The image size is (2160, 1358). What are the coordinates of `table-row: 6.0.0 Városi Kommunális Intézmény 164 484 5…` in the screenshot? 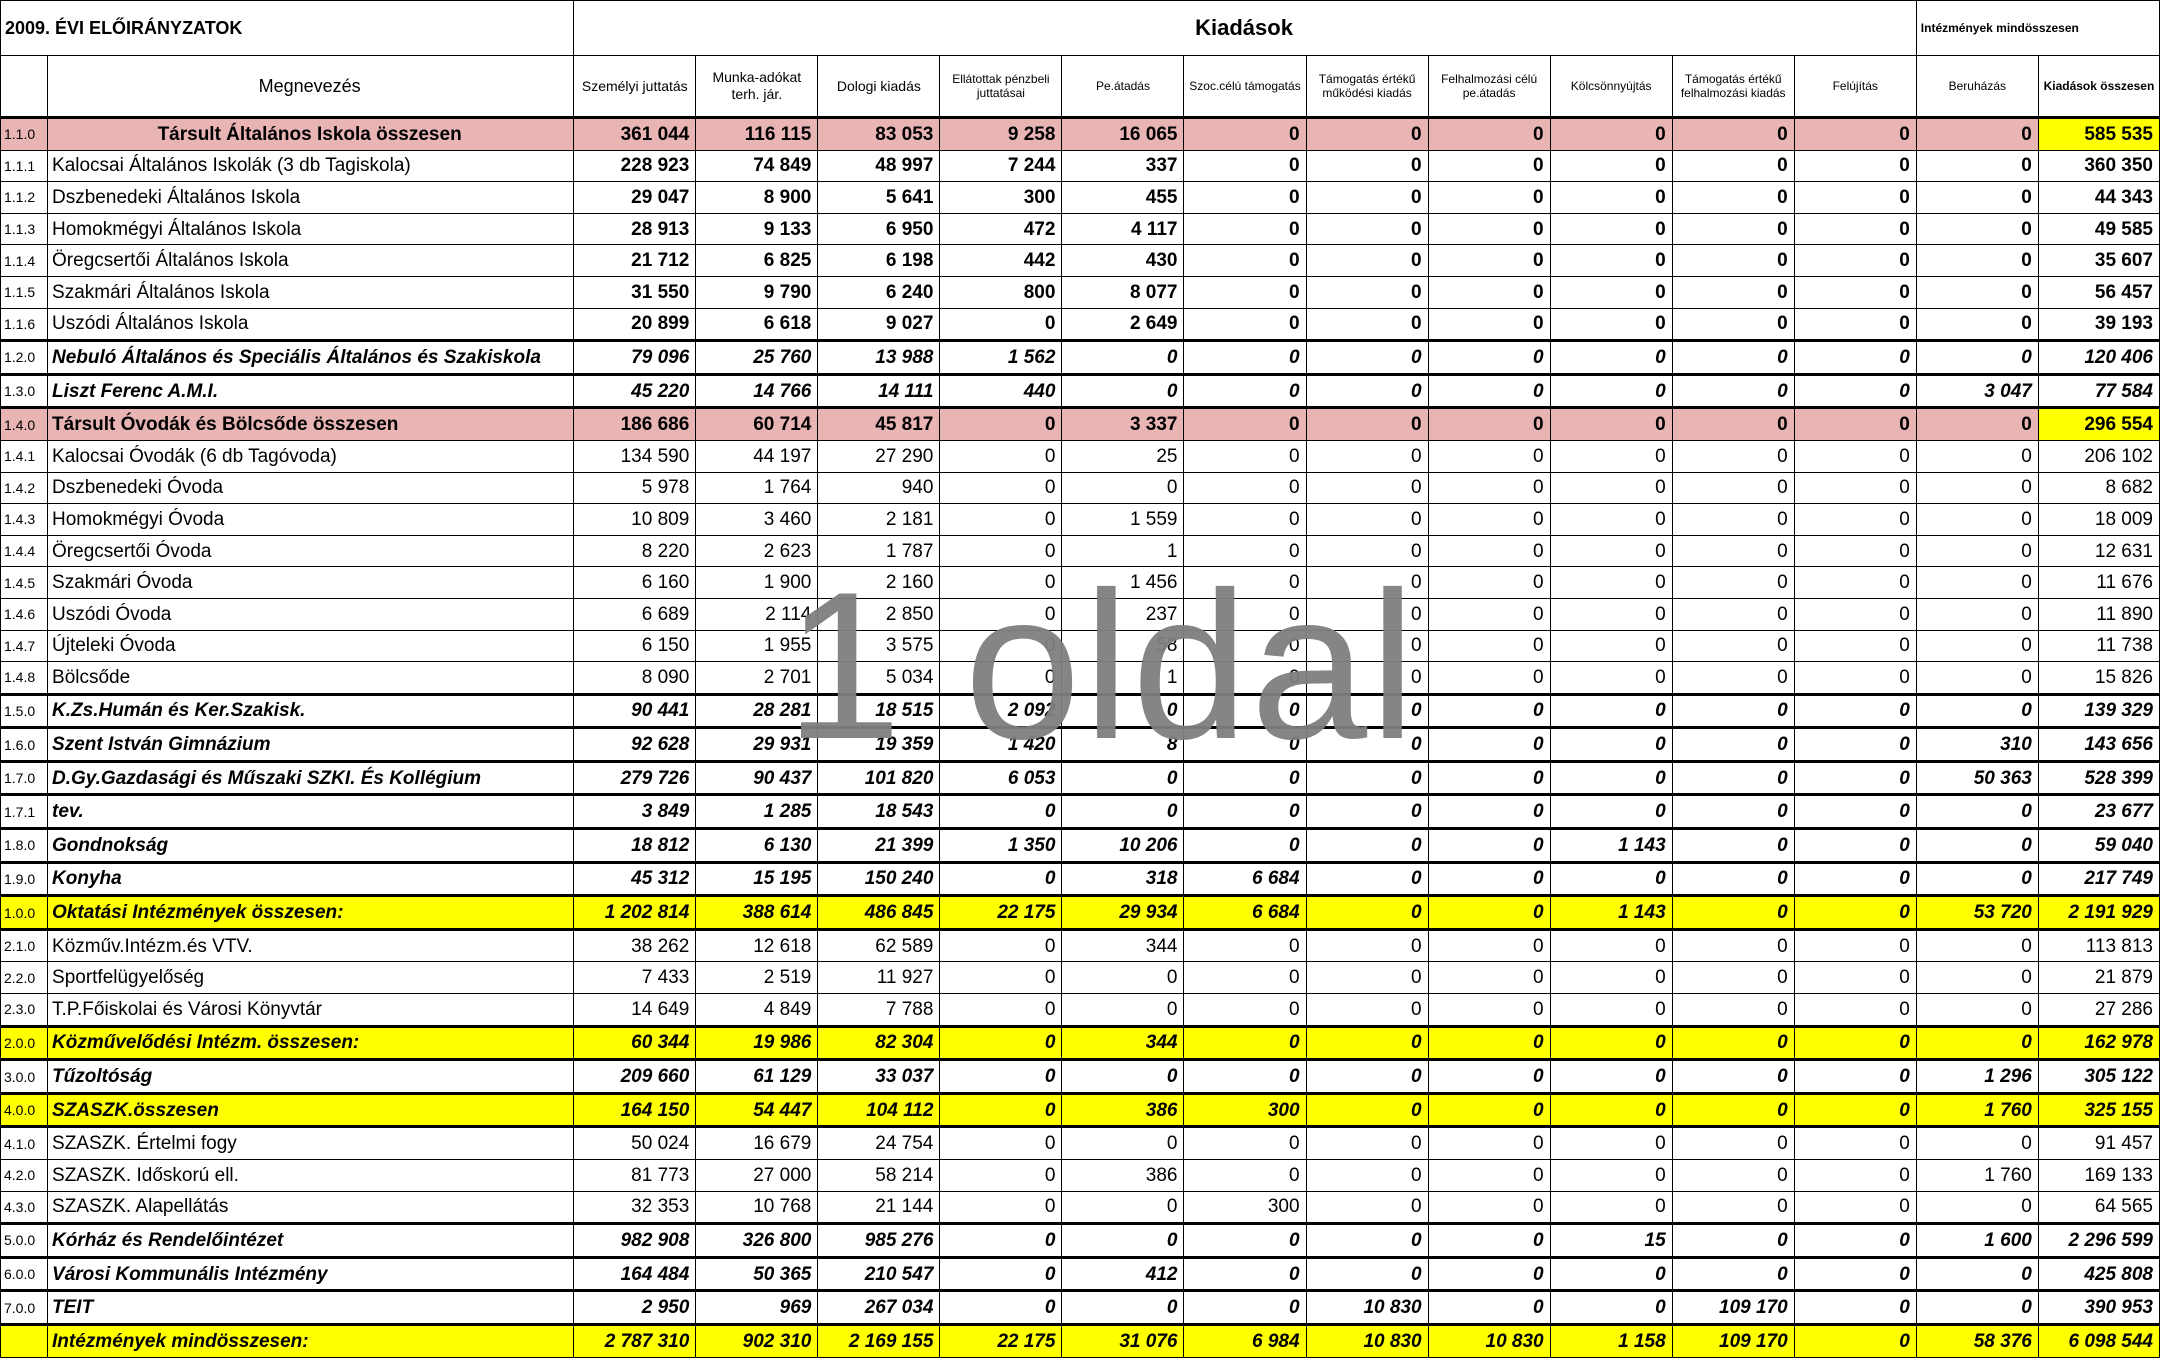 It's located at (1080, 1273).